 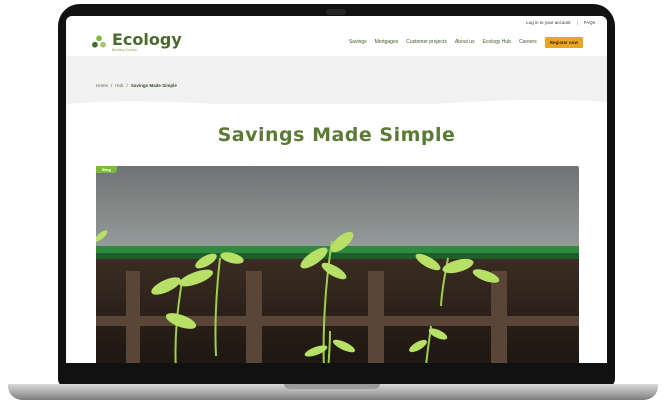 What do you see at coordinates (387, 42) in the screenshot?
I see `nav-mortgages: Mortgages` at bounding box center [387, 42].